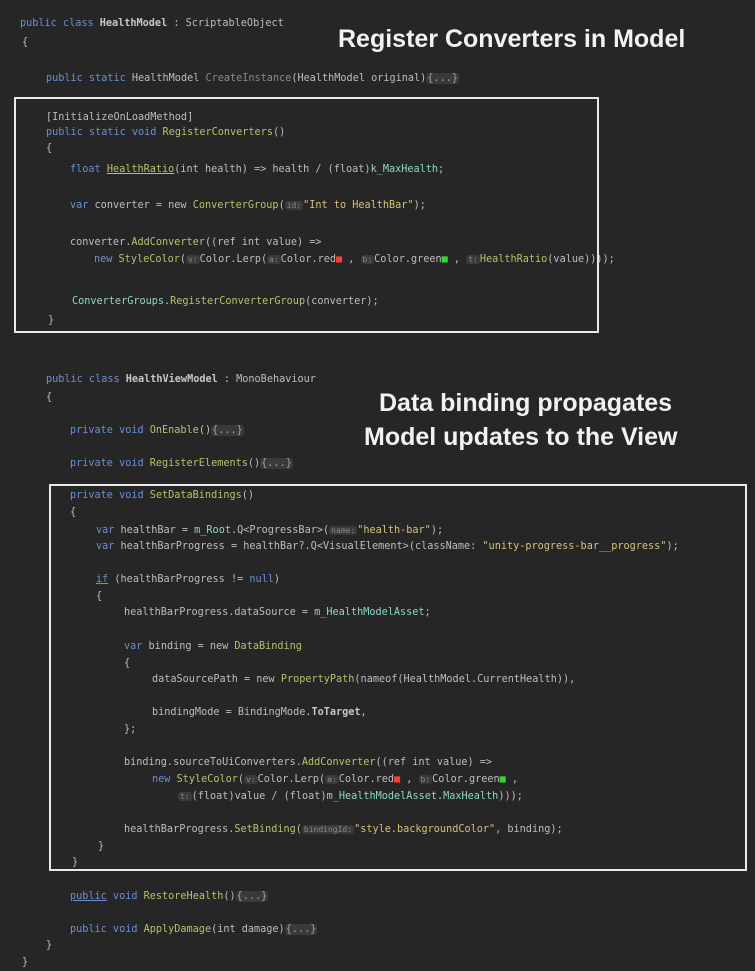  I want to click on code-line-register-elements: private void RegisterElements(){...}, so click(181, 463).